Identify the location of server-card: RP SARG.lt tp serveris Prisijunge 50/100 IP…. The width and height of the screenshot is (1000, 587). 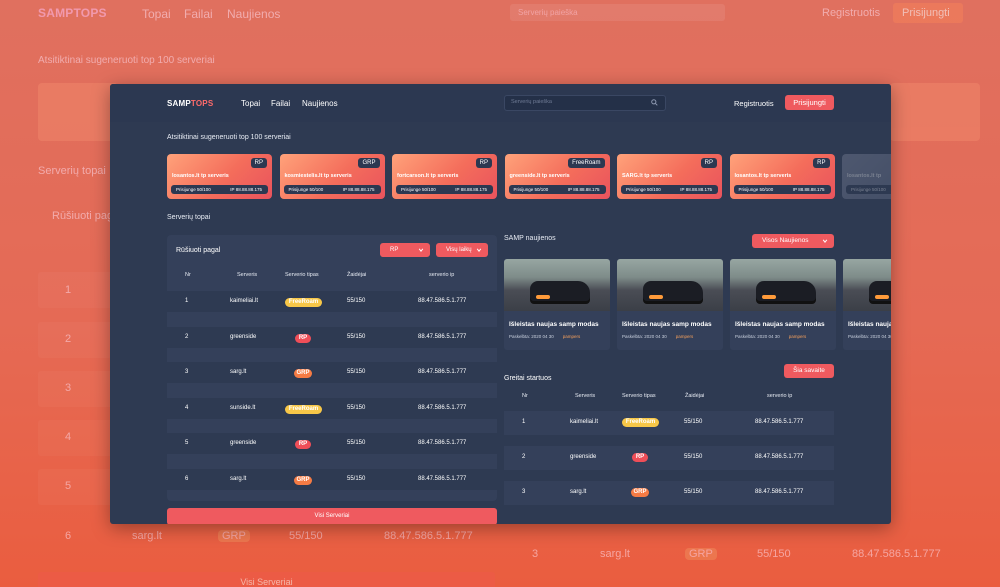
(669, 176).